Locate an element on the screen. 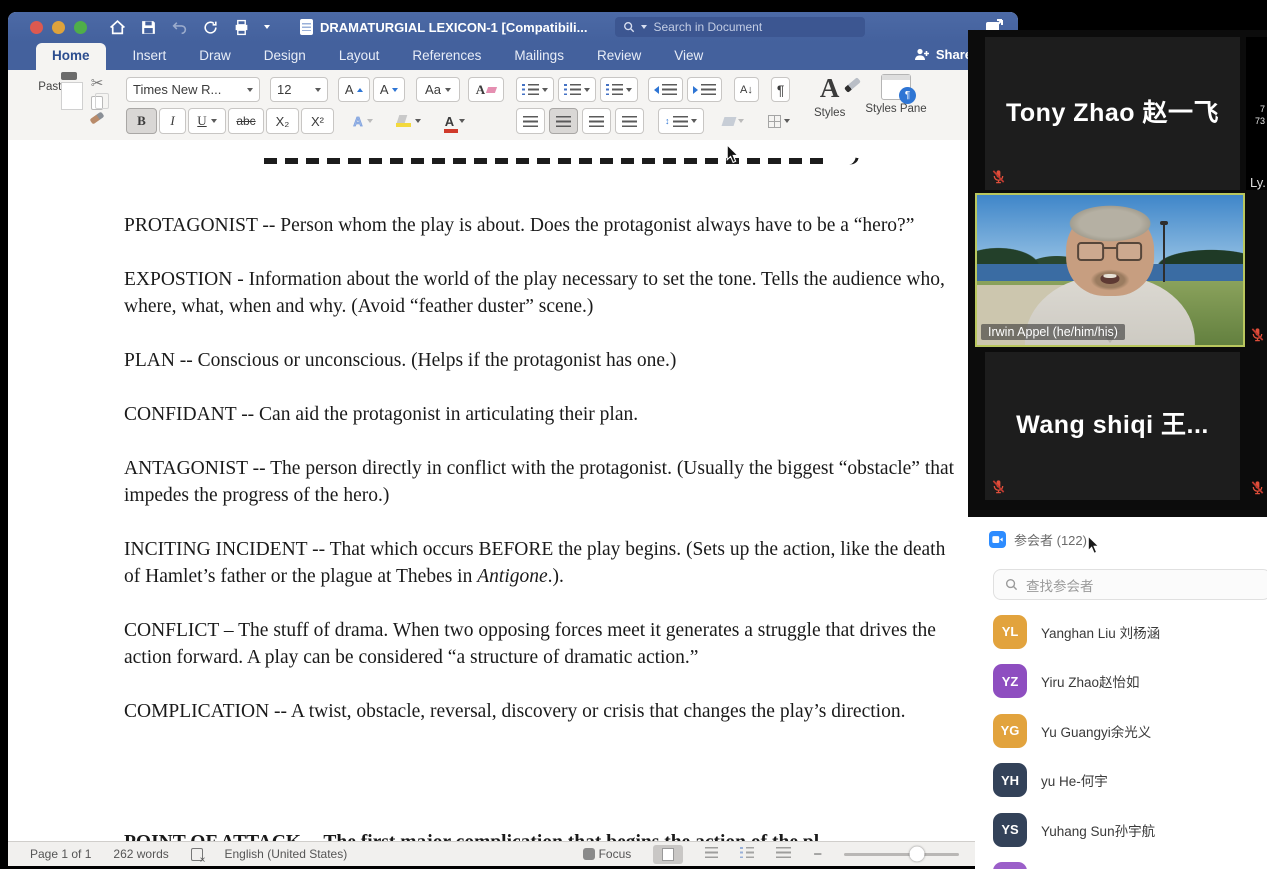  shading-button is located at coordinates (733, 121).